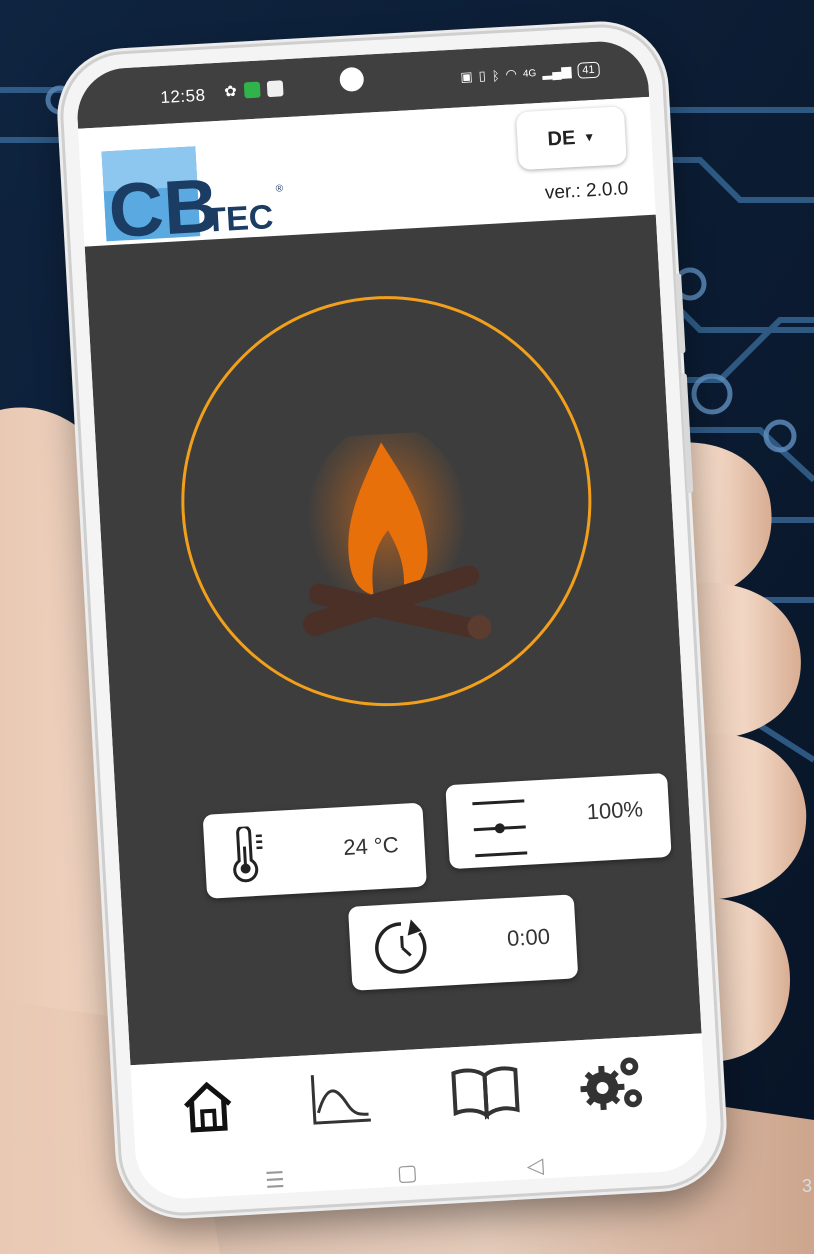 This screenshot has height=1254, width=814. Describe the element at coordinates (806, 1186) in the screenshot. I see `page-number: 3` at that location.